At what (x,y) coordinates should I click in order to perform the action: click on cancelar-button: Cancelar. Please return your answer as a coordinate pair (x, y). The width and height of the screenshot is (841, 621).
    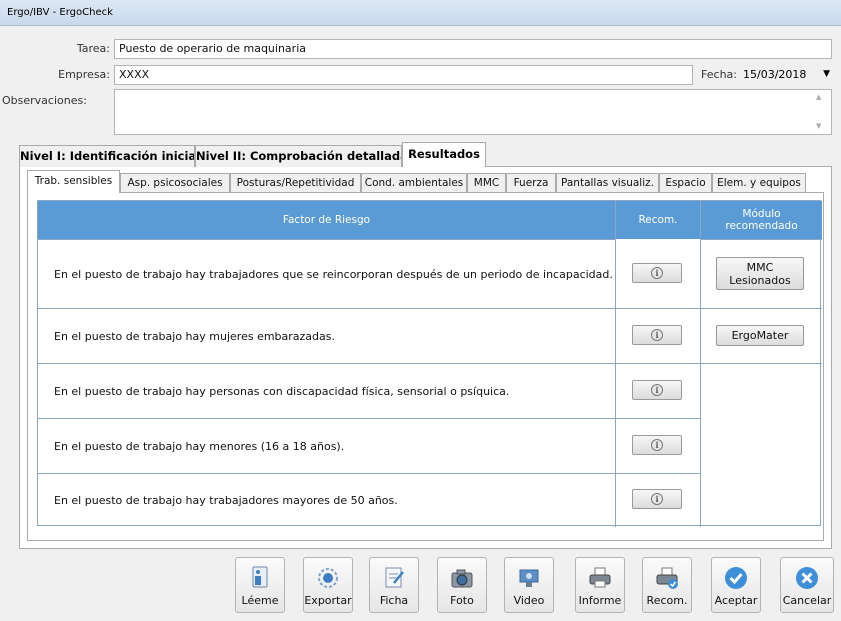
    Looking at the image, I should click on (807, 585).